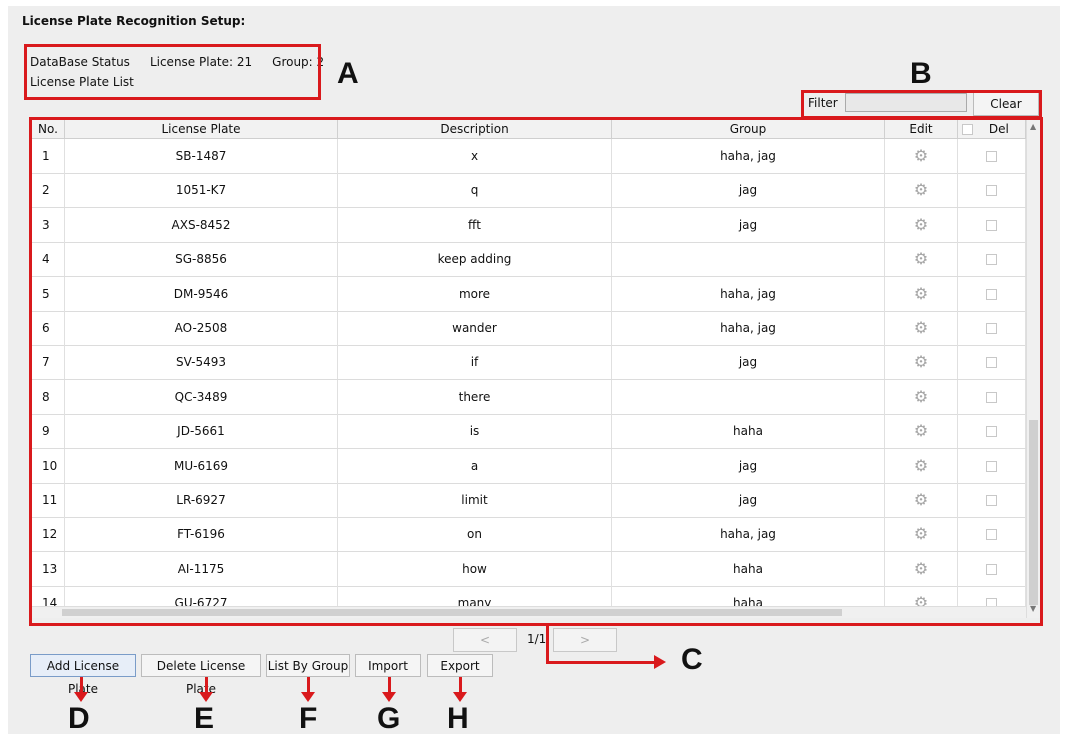 The image size is (1070, 737). I want to click on callout-label-c: C, so click(692, 659).